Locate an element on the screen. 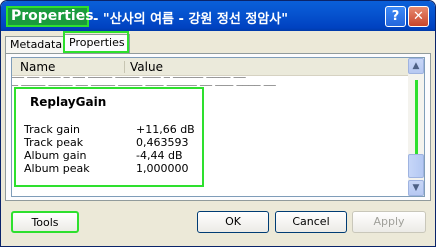 The image size is (436, 247). ok-button: OK is located at coordinates (233, 222).